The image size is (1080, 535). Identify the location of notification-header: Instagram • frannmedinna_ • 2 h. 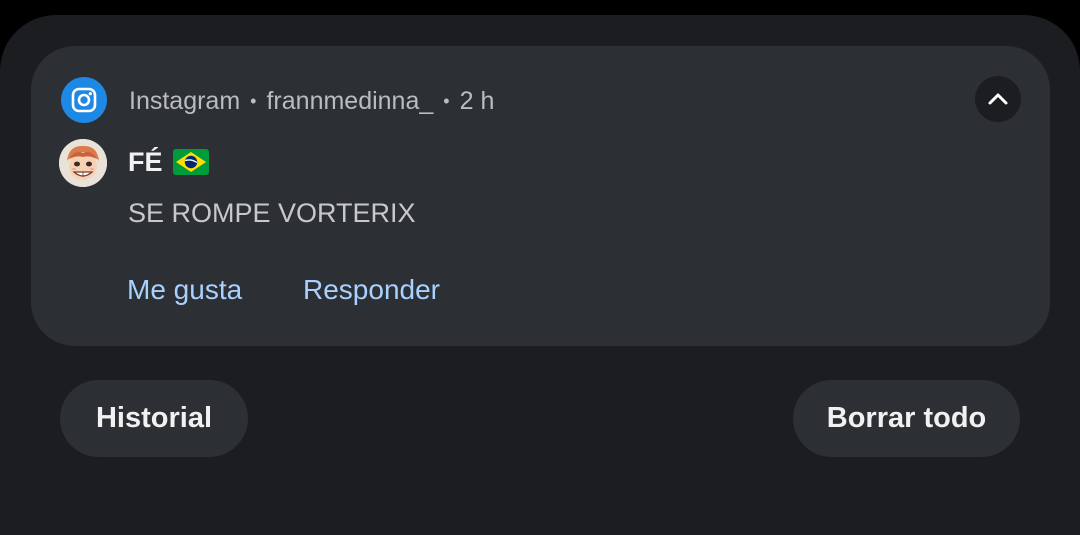
(311, 101).